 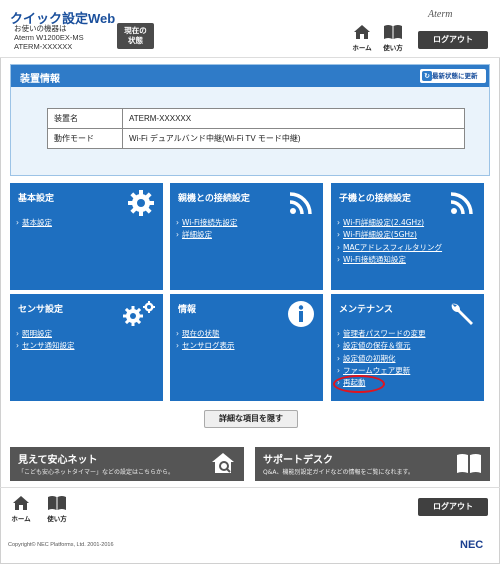 What do you see at coordinates (223, 463) in the screenshot?
I see `house-search-icon` at bounding box center [223, 463].